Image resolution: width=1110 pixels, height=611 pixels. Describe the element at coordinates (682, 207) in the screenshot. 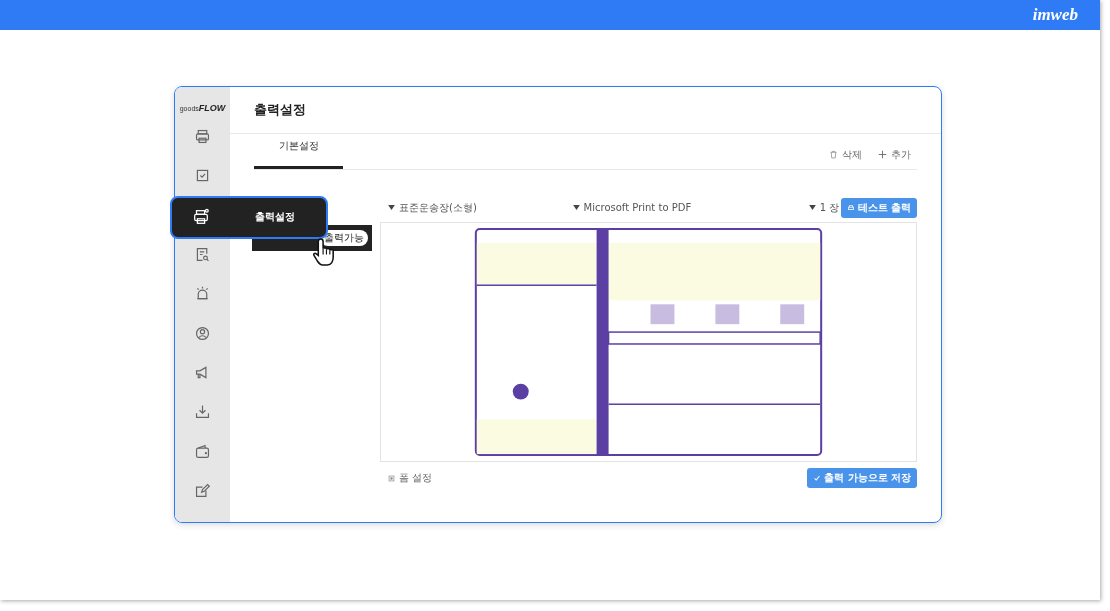

I see `printer-dropdown: Microsoft Print to PDF` at that location.